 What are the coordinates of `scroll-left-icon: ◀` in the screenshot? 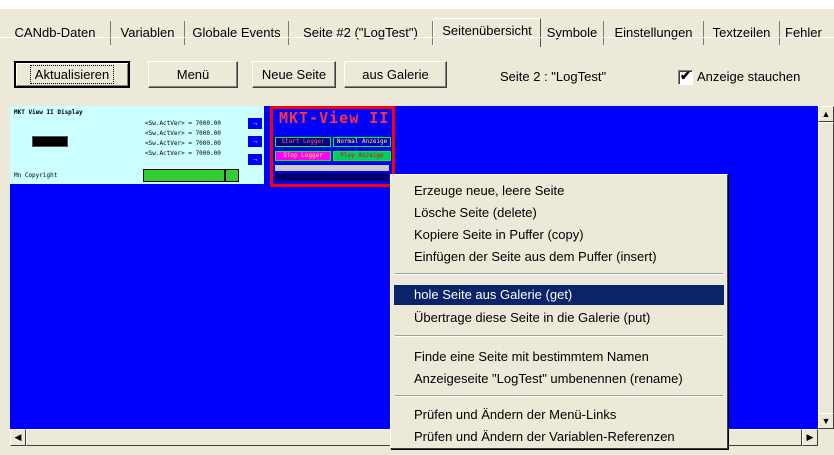 It's located at (18, 437).